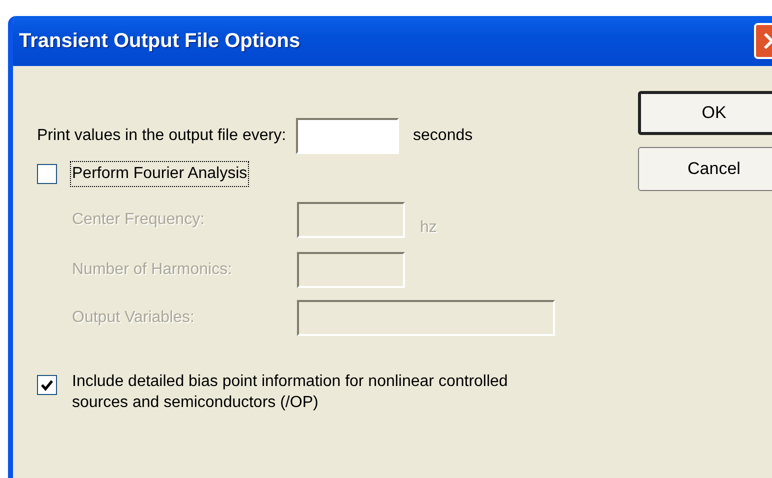 Image resolution: width=772 pixels, height=478 pixels. What do you see at coordinates (159, 41) in the screenshot?
I see `window-title: Transient Output File Options` at bounding box center [159, 41].